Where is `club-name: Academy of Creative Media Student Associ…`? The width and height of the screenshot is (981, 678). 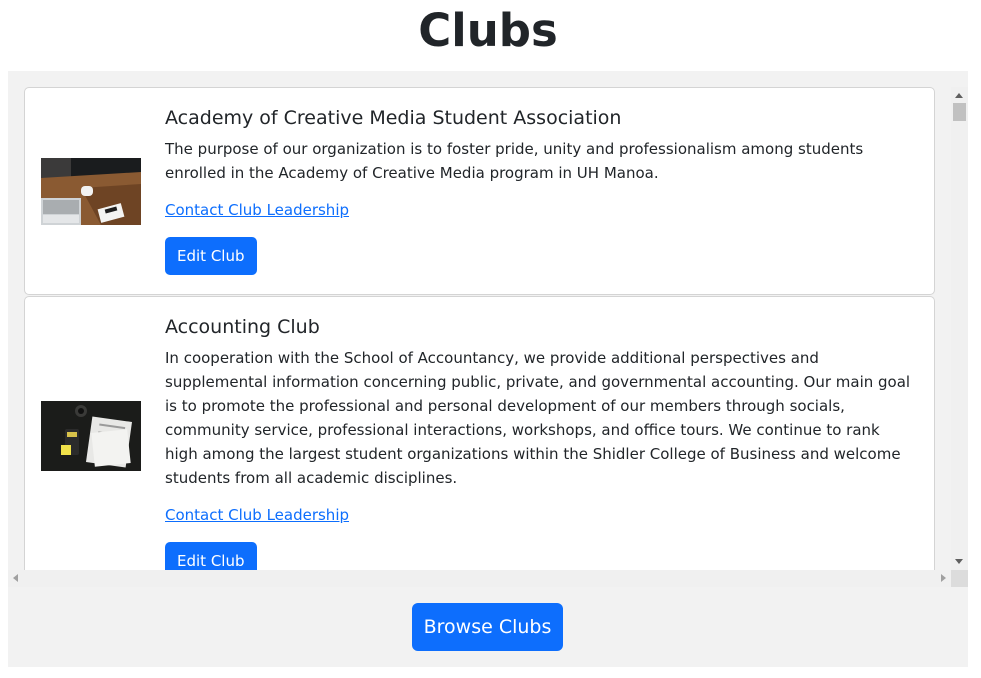
club-name: Academy of Creative Media Student Associ… is located at coordinates (393, 118).